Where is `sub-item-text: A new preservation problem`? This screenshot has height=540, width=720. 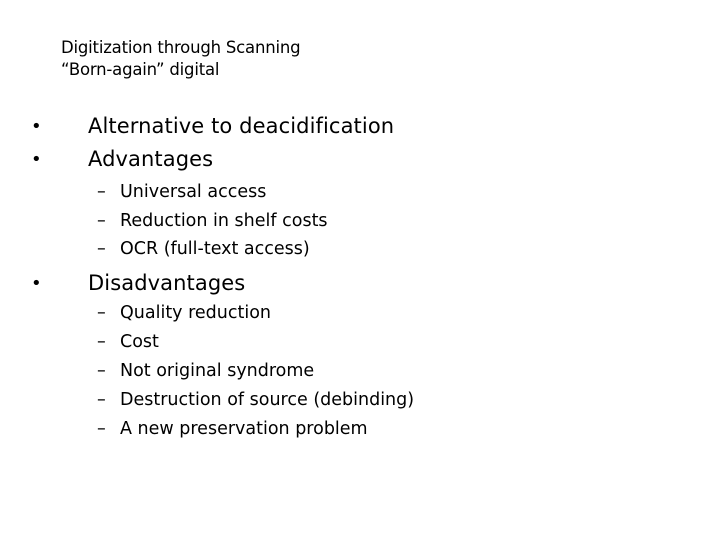
sub-item-text: A new preservation problem is located at coordinates (244, 429).